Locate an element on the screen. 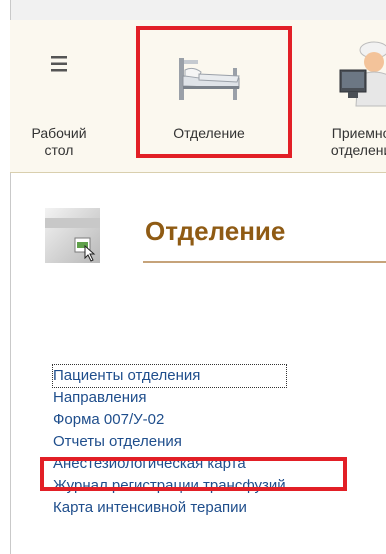 Image resolution: width=386 pixels, height=554 pixels. link-referrals: Направления is located at coordinates (169, 398).